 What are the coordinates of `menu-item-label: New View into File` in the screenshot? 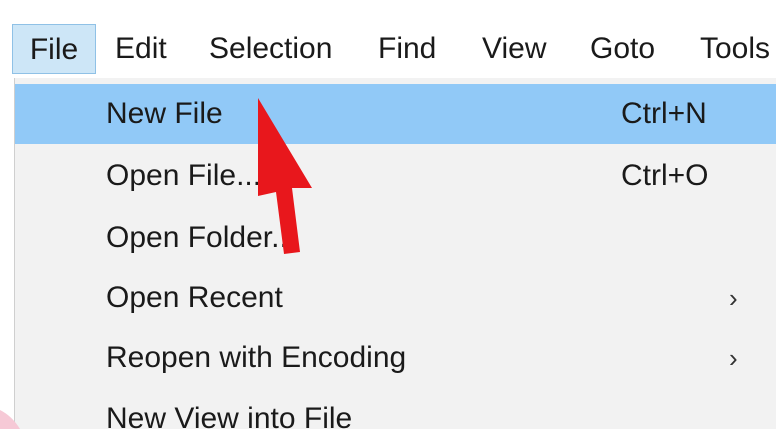 It's located at (229, 415).